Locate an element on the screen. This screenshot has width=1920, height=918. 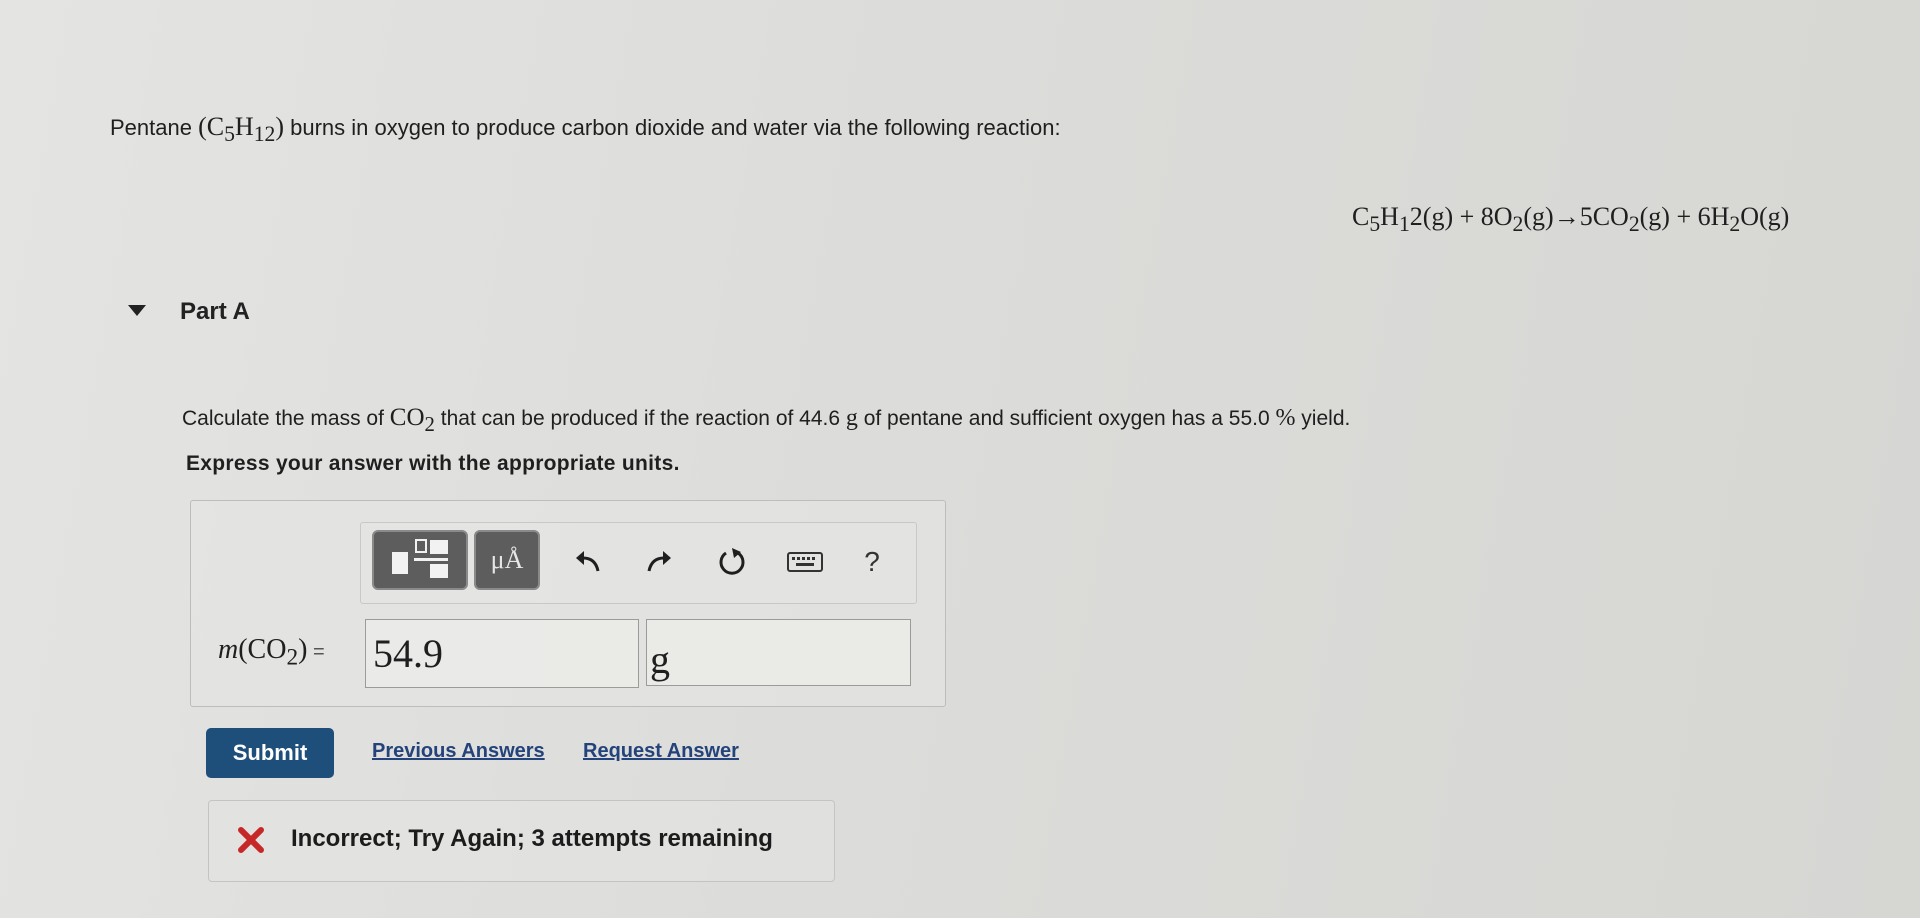
units-input-text: g is located at coordinates (660, 659).